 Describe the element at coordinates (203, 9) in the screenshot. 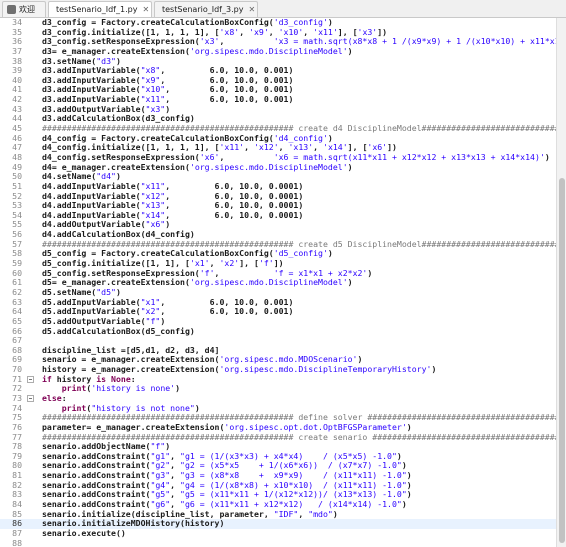

I see `tab-label: testSenario_Idf_3.py` at that location.